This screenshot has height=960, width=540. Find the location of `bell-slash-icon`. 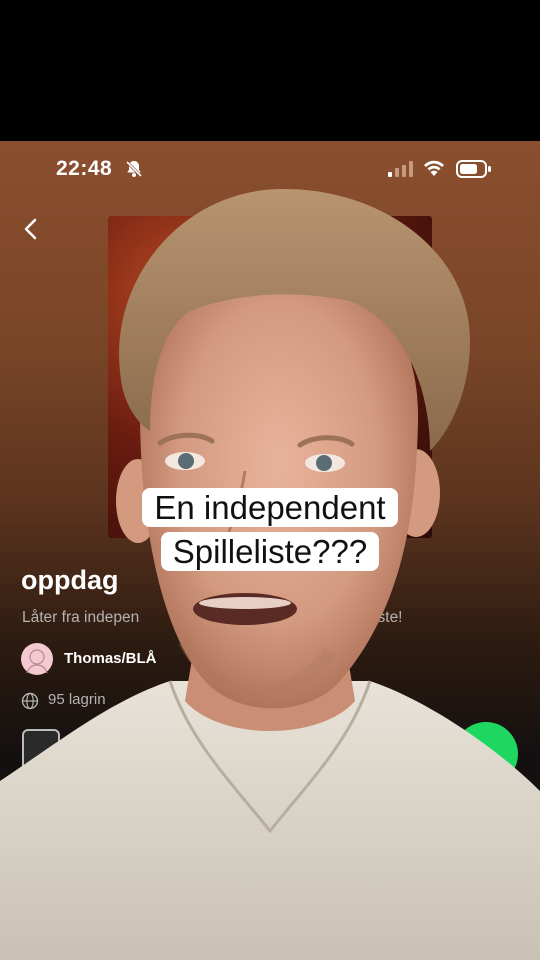

bell-slash-icon is located at coordinates (134, 171).